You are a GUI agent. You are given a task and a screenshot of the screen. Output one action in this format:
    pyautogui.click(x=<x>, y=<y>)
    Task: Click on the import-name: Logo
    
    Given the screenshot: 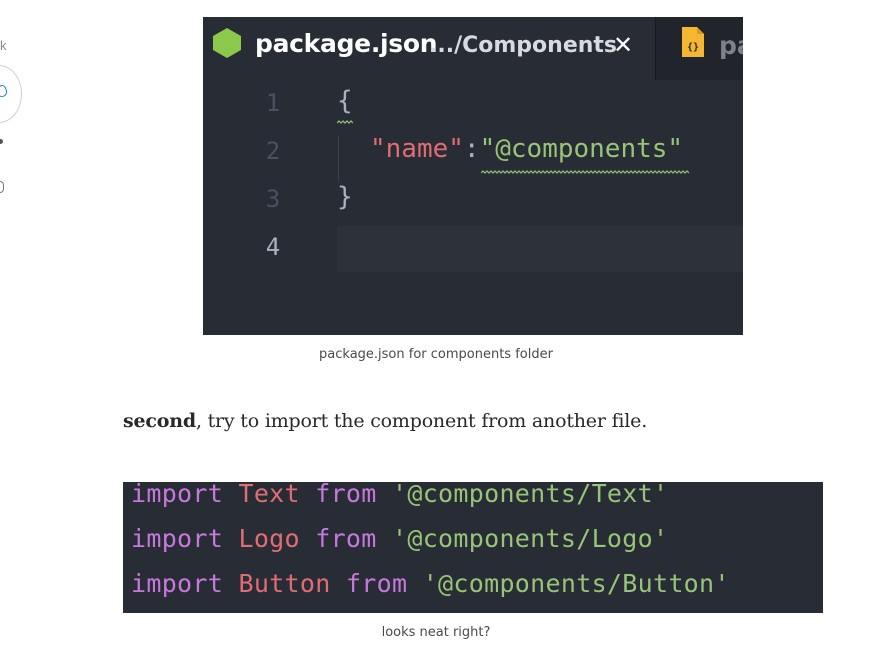 What is the action you would take?
    pyautogui.click(x=269, y=538)
    